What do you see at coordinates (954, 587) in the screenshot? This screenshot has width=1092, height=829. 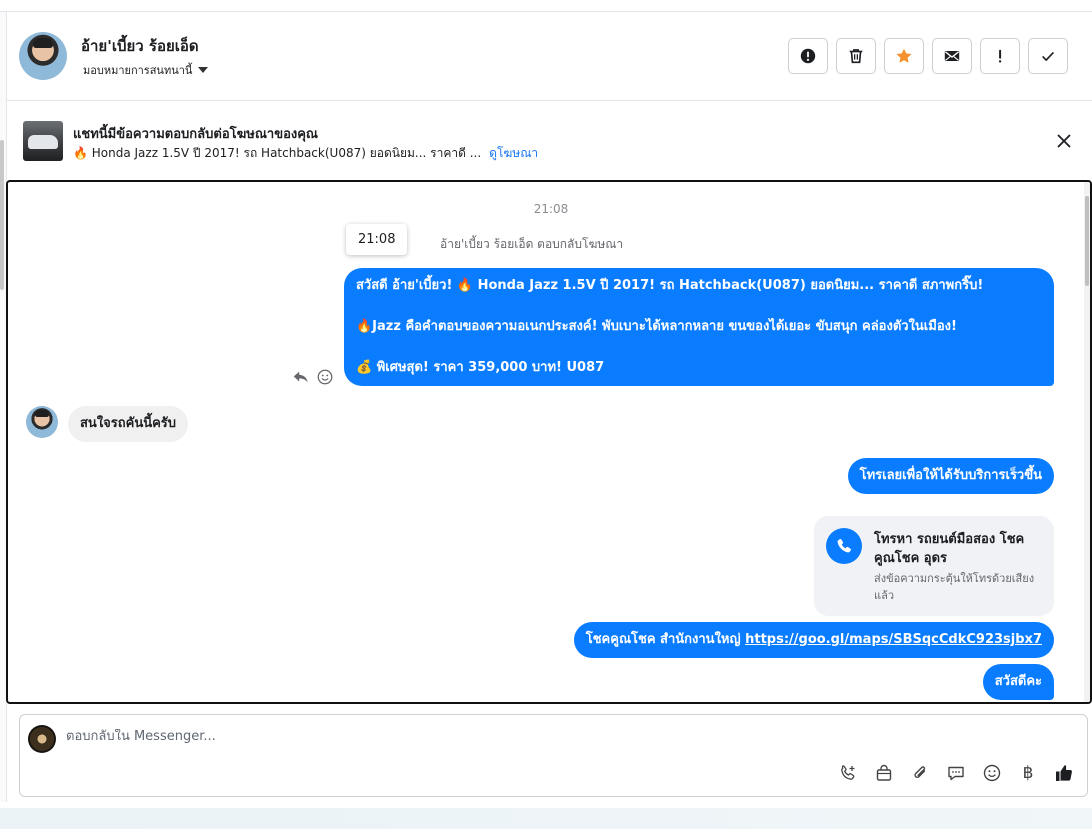 I see `call-card-subtitle: ส่งข้อความกระตุ้นให้โทรด้วยเสียงแล้ว` at bounding box center [954, 587].